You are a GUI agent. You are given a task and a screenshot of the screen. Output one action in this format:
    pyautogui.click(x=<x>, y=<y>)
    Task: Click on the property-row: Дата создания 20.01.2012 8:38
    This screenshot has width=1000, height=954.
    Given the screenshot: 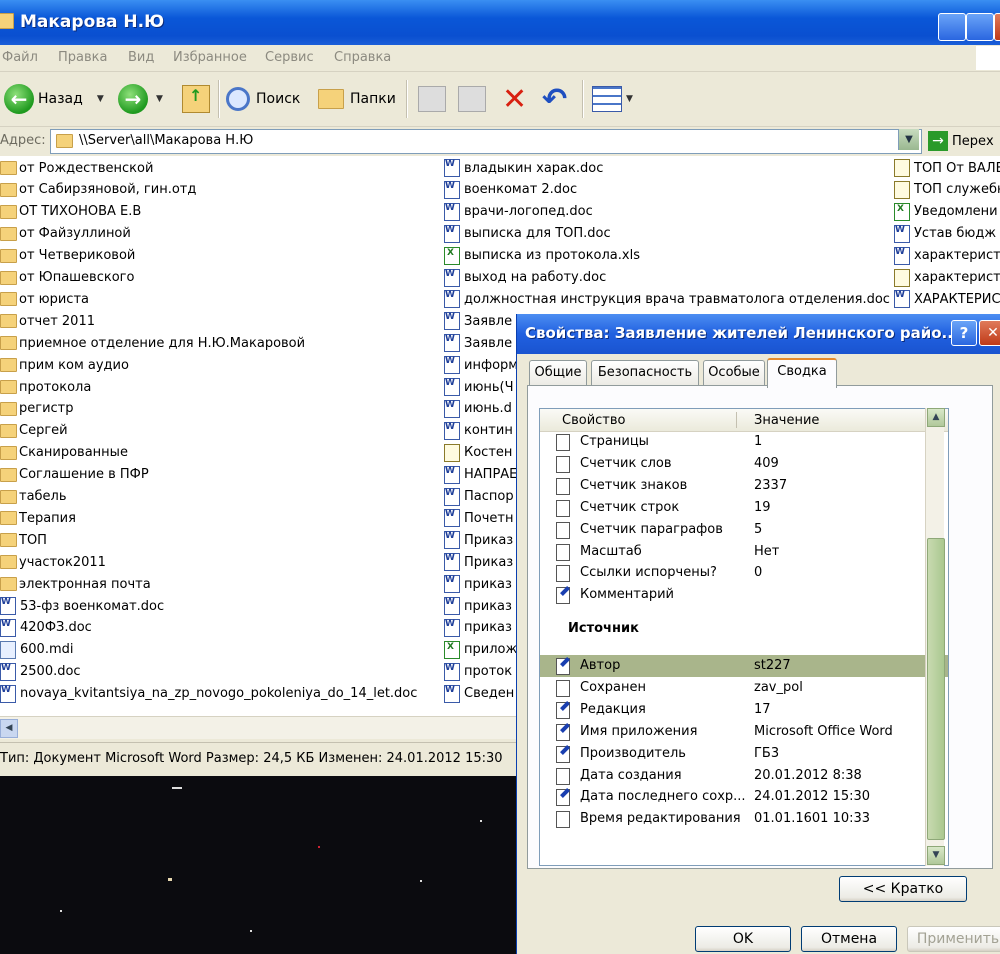 What is the action you would take?
    pyautogui.click(x=744, y=776)
    